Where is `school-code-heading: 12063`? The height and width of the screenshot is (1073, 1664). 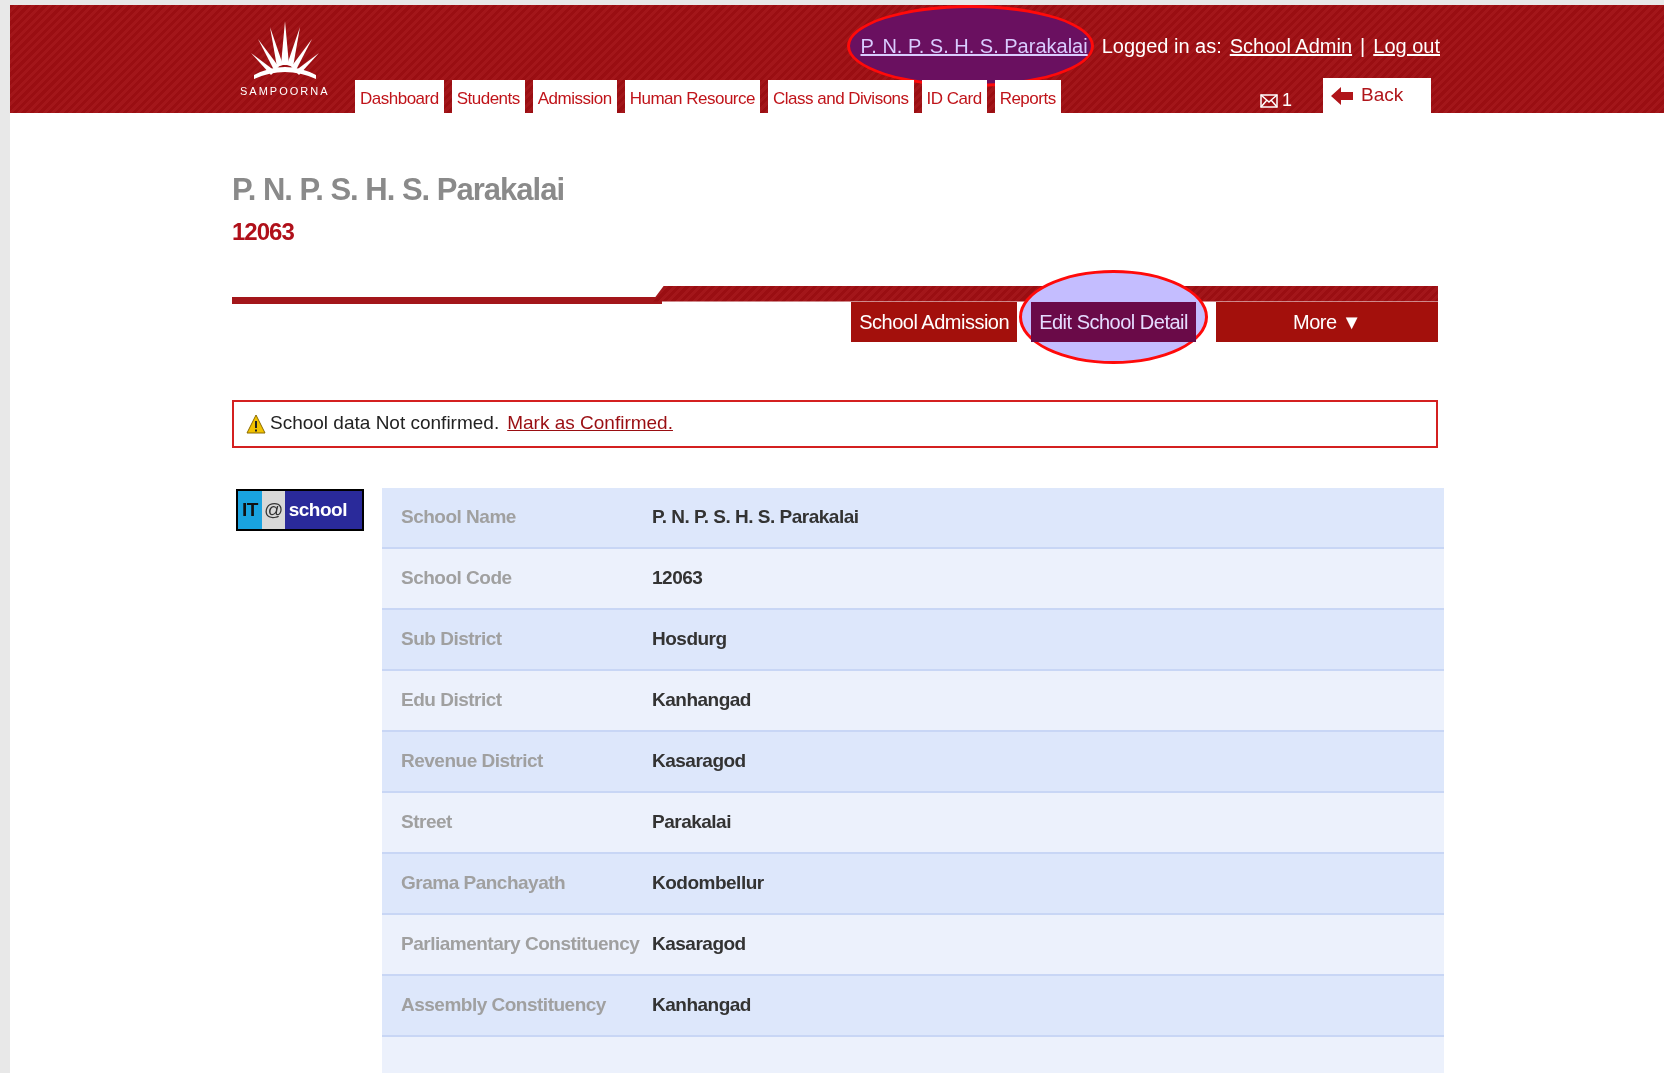 school-code-heading: 12063 is located at coordinates (263, 231).